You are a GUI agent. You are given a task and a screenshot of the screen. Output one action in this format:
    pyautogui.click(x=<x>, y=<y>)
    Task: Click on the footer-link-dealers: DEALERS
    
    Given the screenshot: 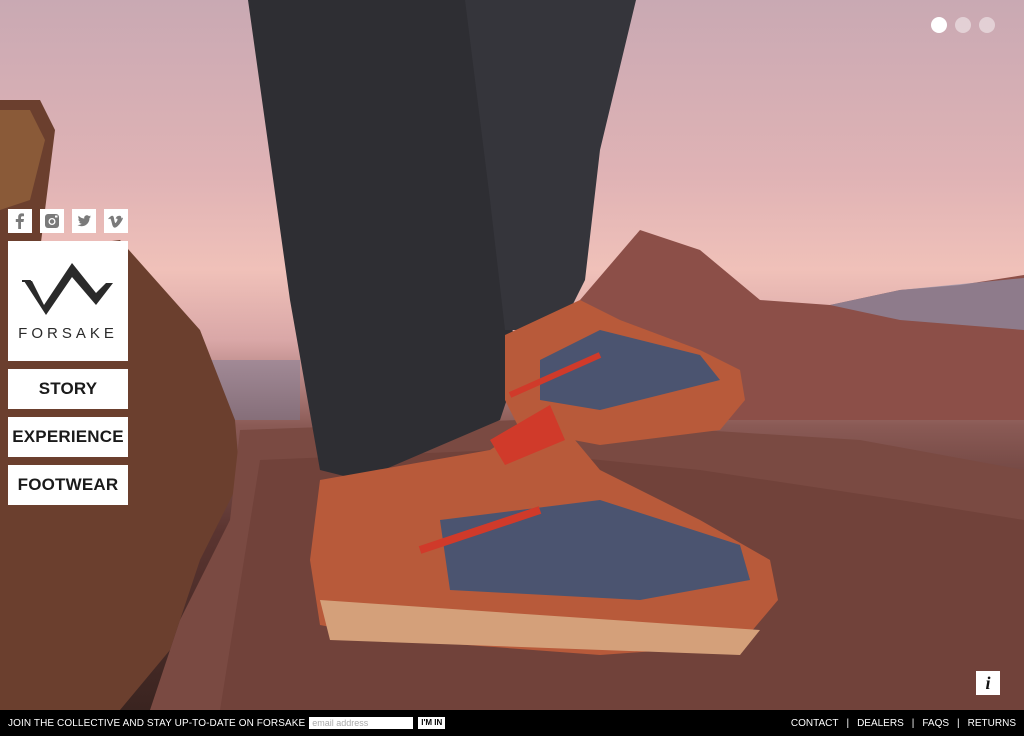 What is the action you would take?
    pyautogui.click(x=880, y=723)
    